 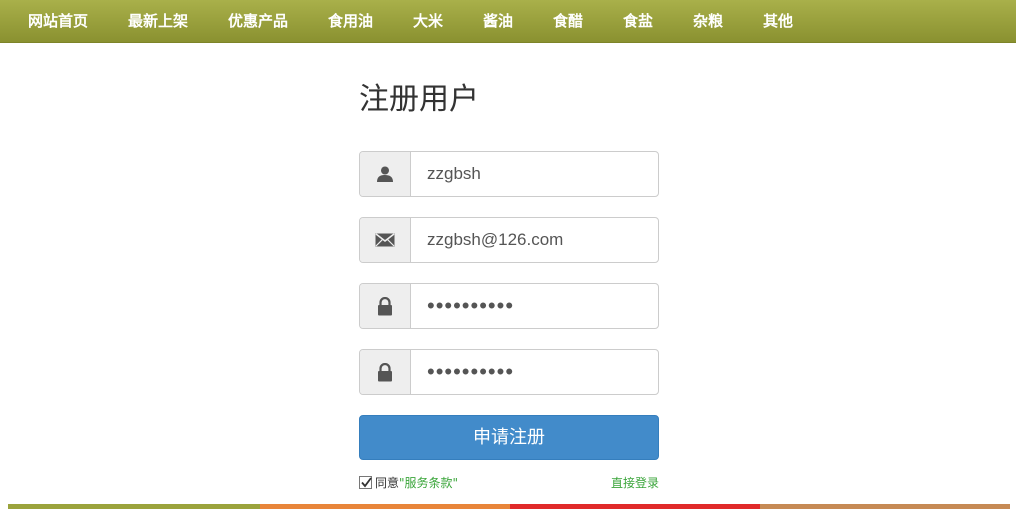 I want to click on password-group, so click(x=509, y=306).